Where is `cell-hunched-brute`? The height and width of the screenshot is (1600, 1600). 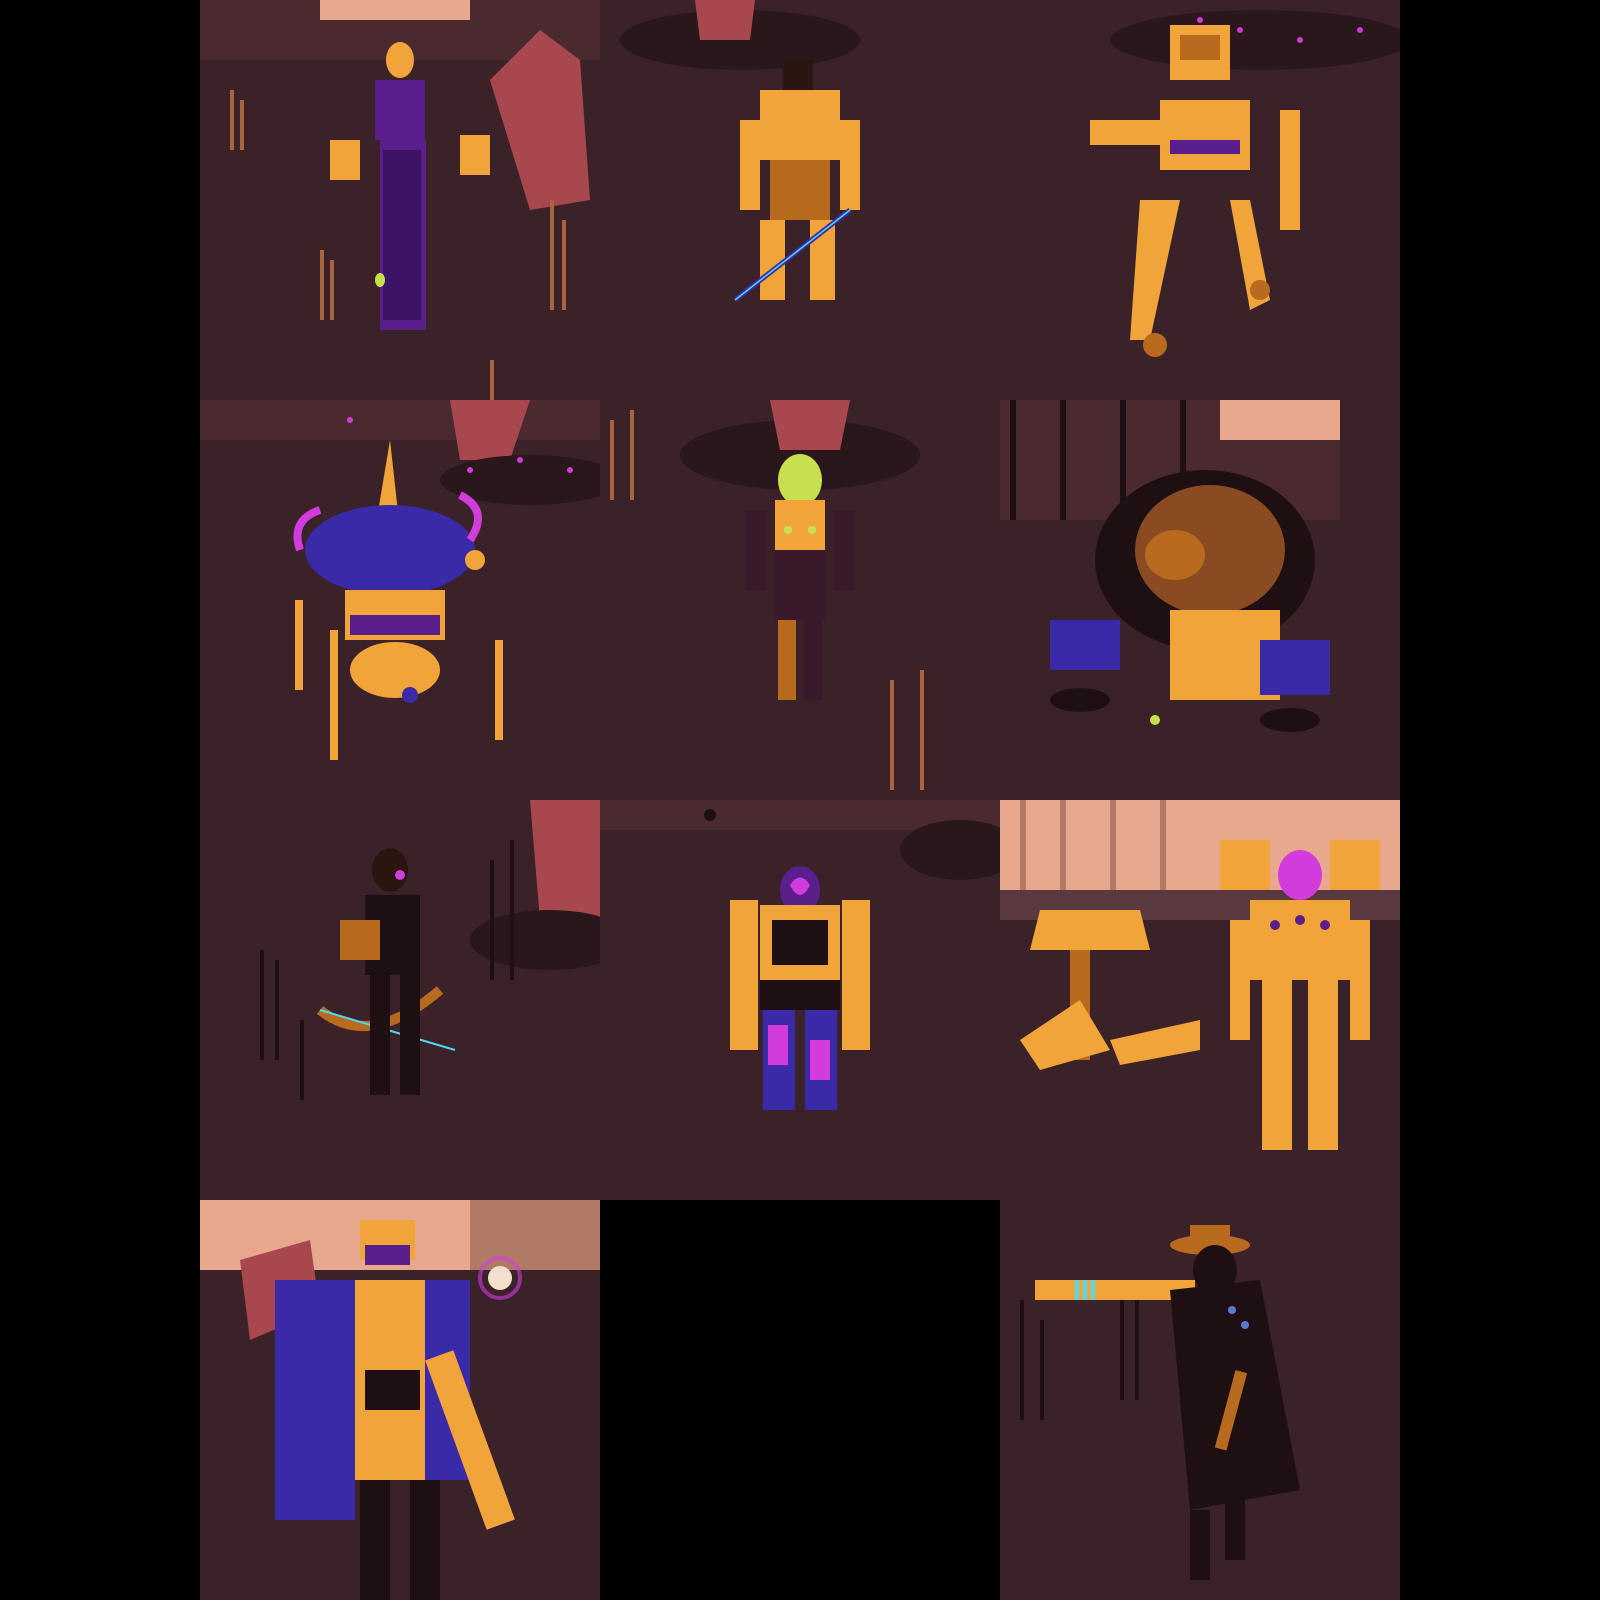 cell-hunched-brute is located at coordinates (1200, 600).